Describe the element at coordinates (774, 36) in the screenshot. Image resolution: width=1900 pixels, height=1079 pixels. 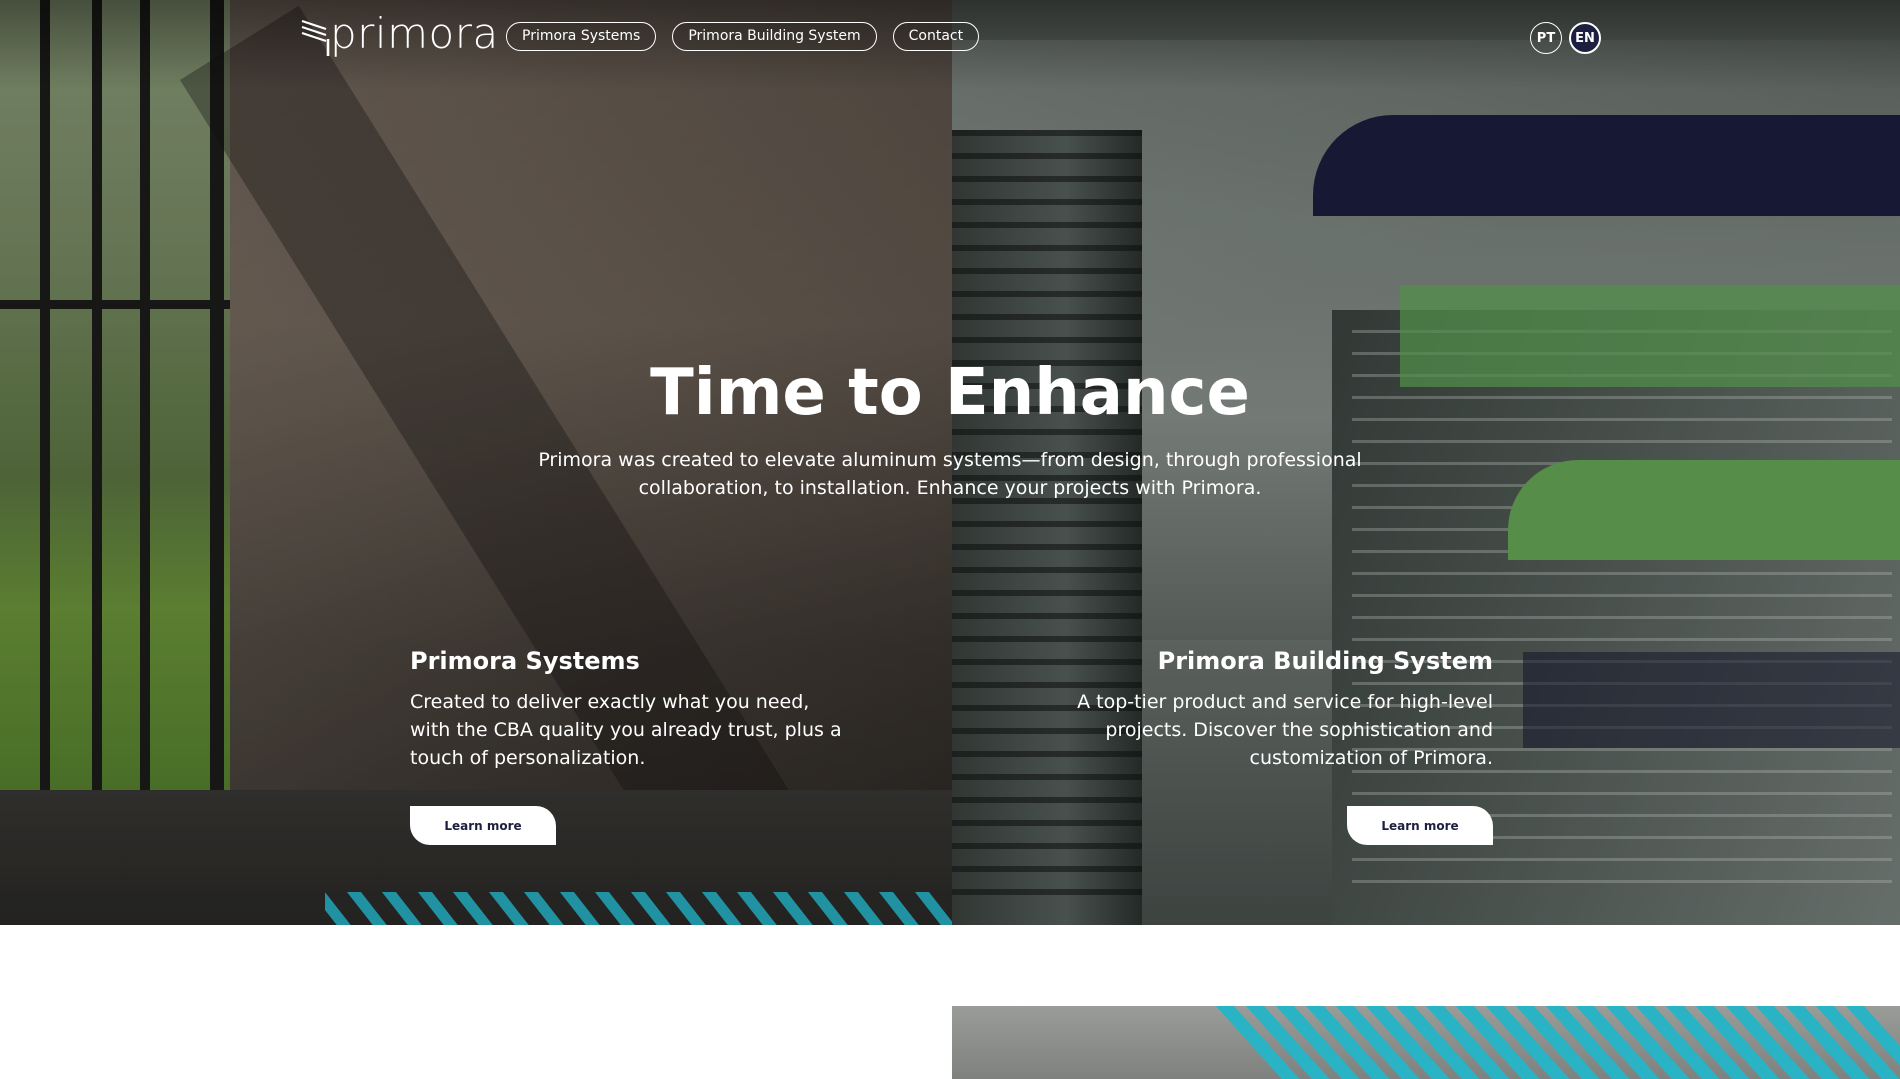
I see `nav-primora-building-system: Primora Building System` at that location.